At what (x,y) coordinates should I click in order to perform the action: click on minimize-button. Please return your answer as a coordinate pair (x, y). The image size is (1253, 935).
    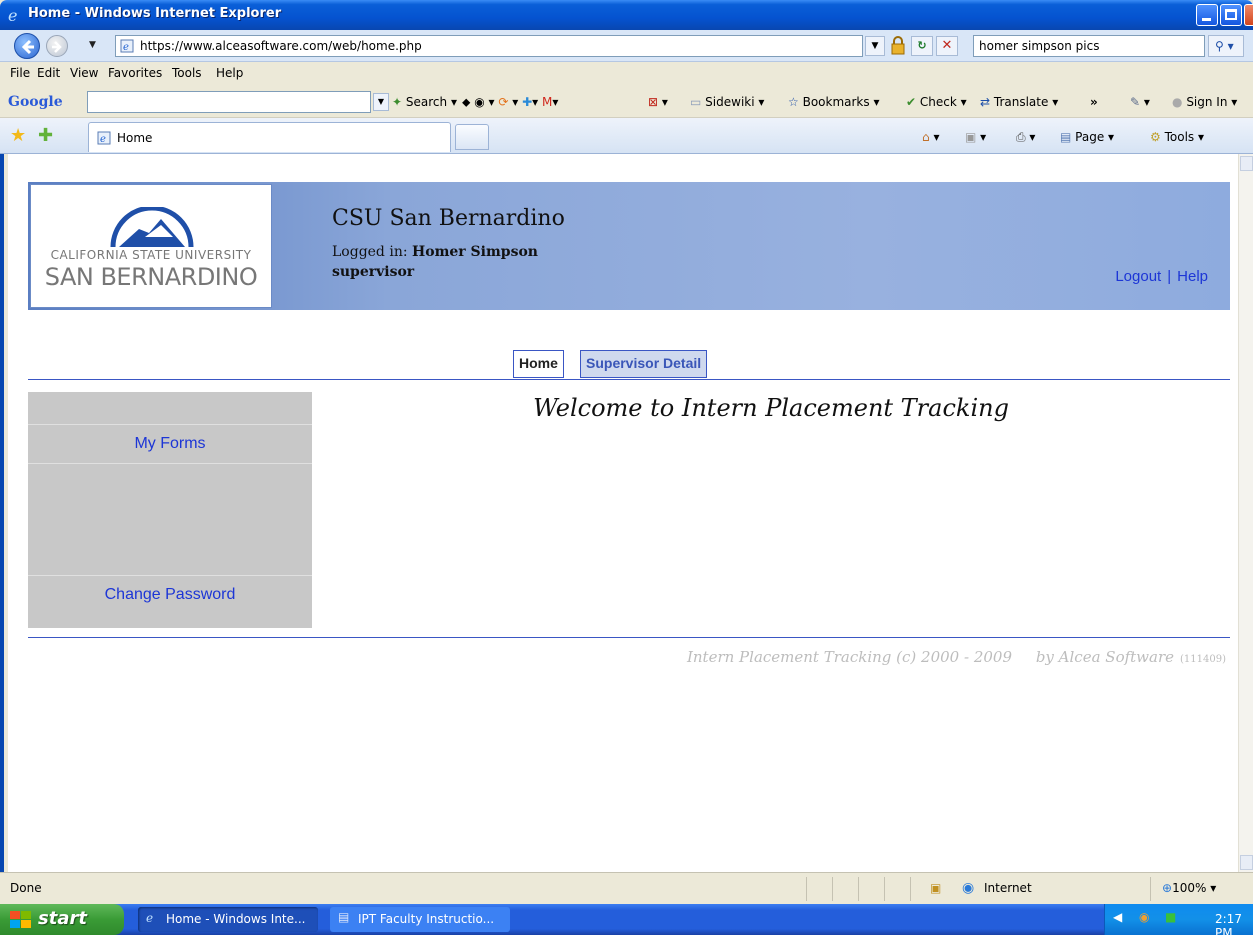
    Looking at the image, I should click on (1207, 15).